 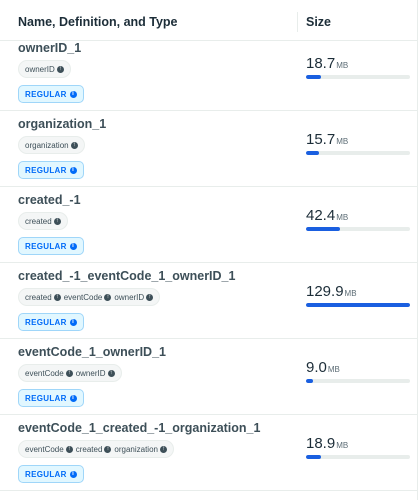 What do you see at coordinates (321, 139) in the screenshot?
I see `index-size-value: 15.7` at bounding box center [321, 139].